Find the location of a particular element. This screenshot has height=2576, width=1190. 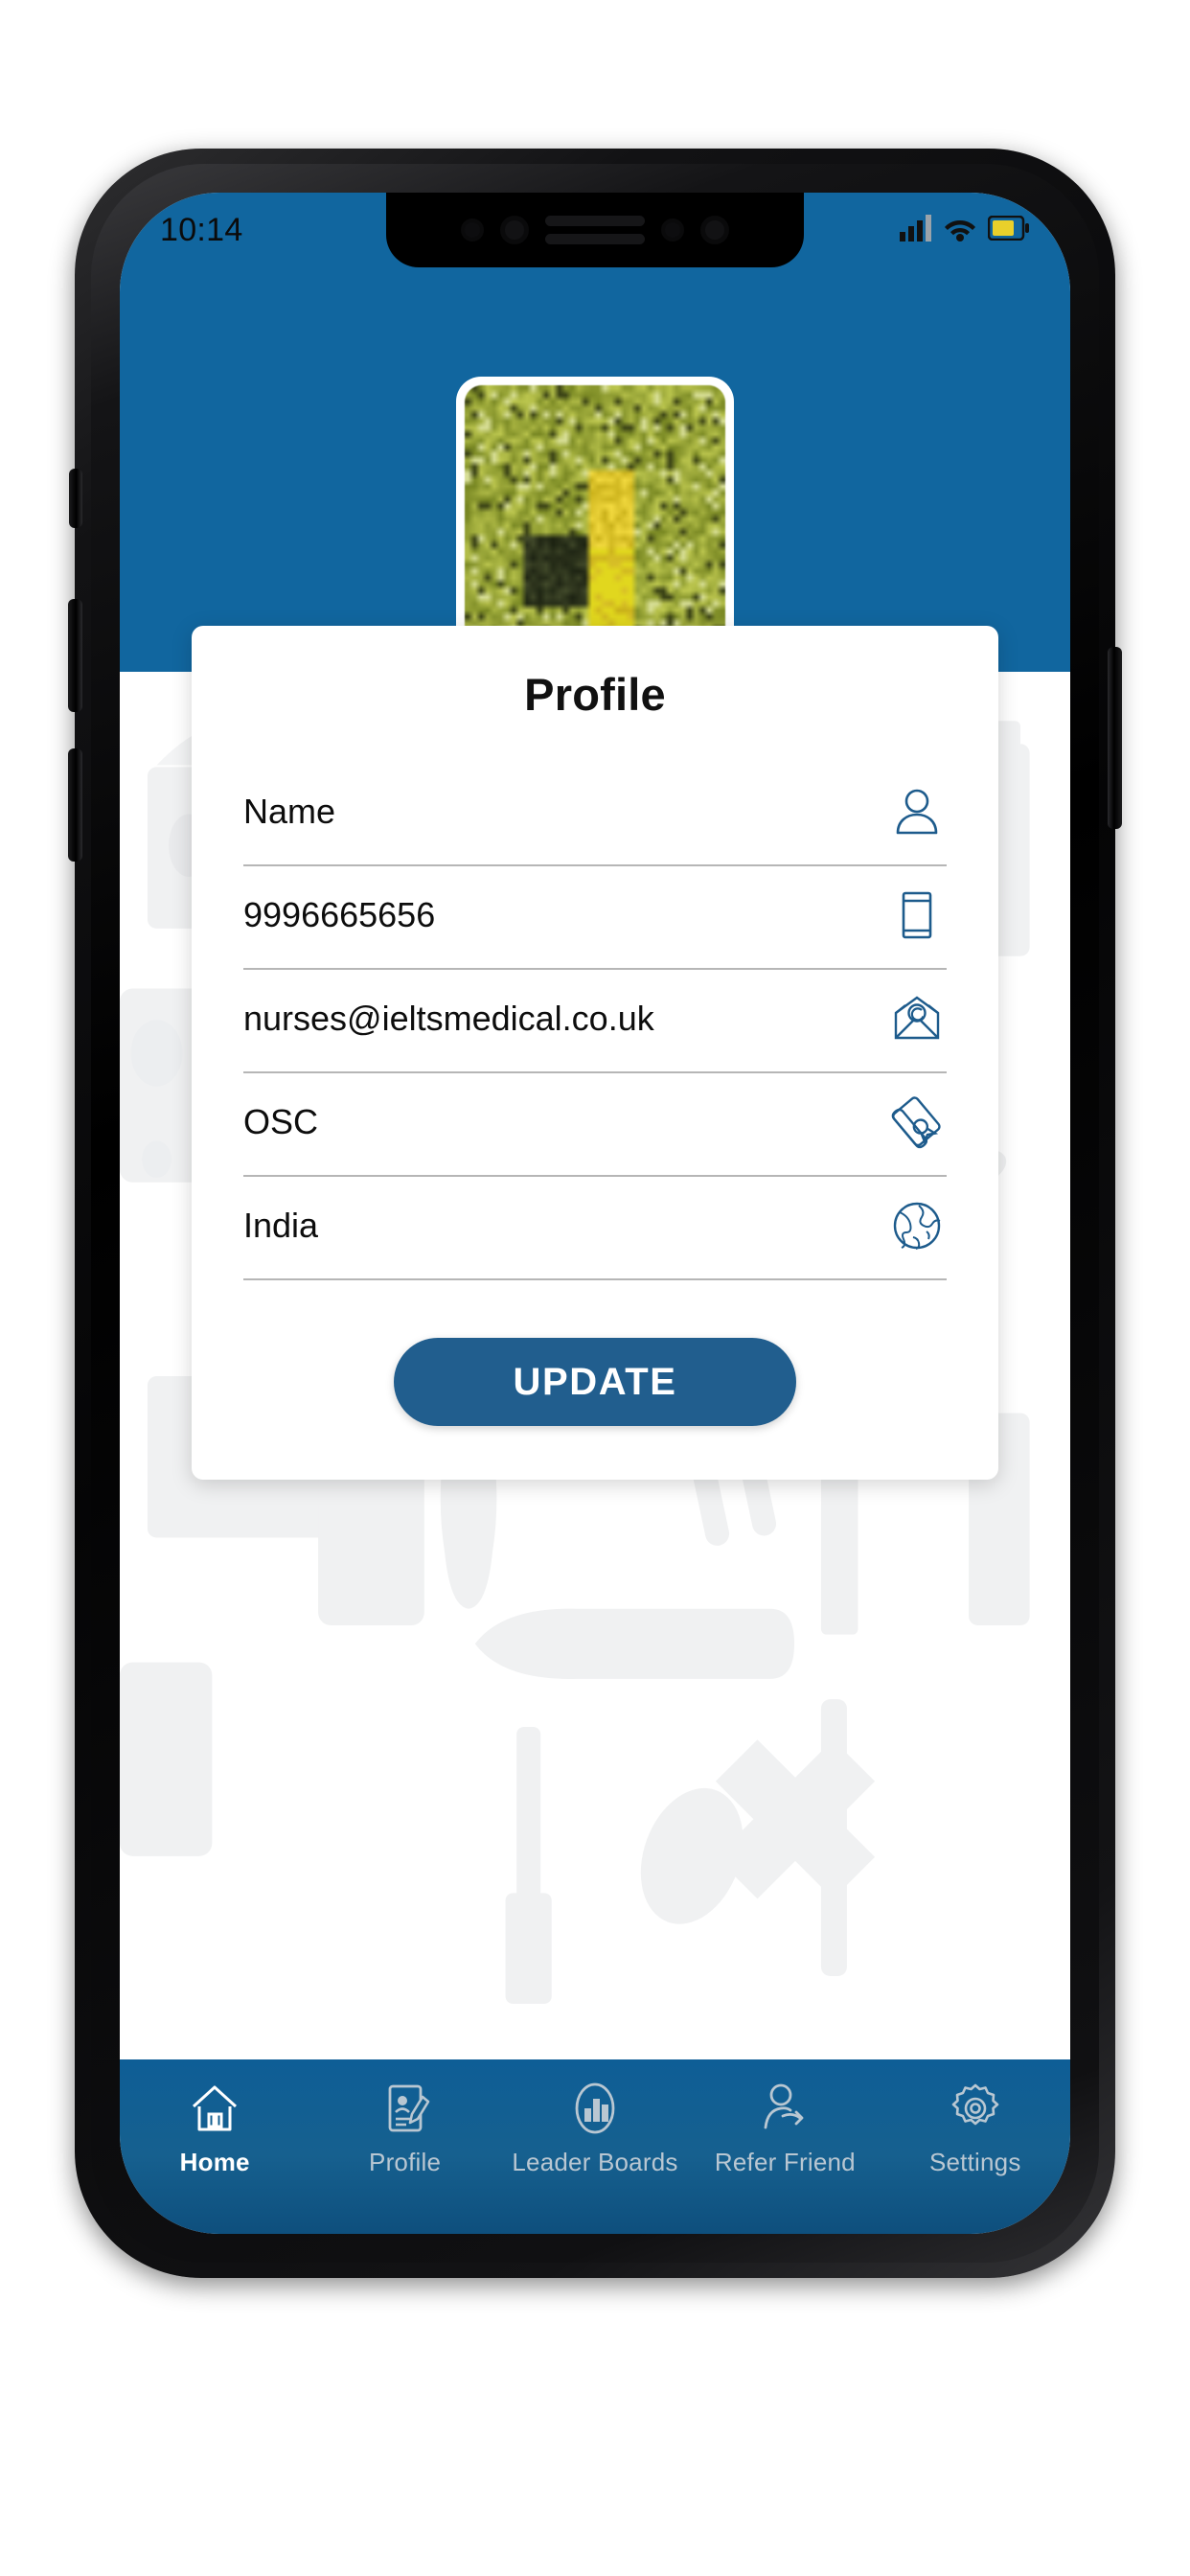

nav-item-profile: Profile is located at coordinates (404, 2129).